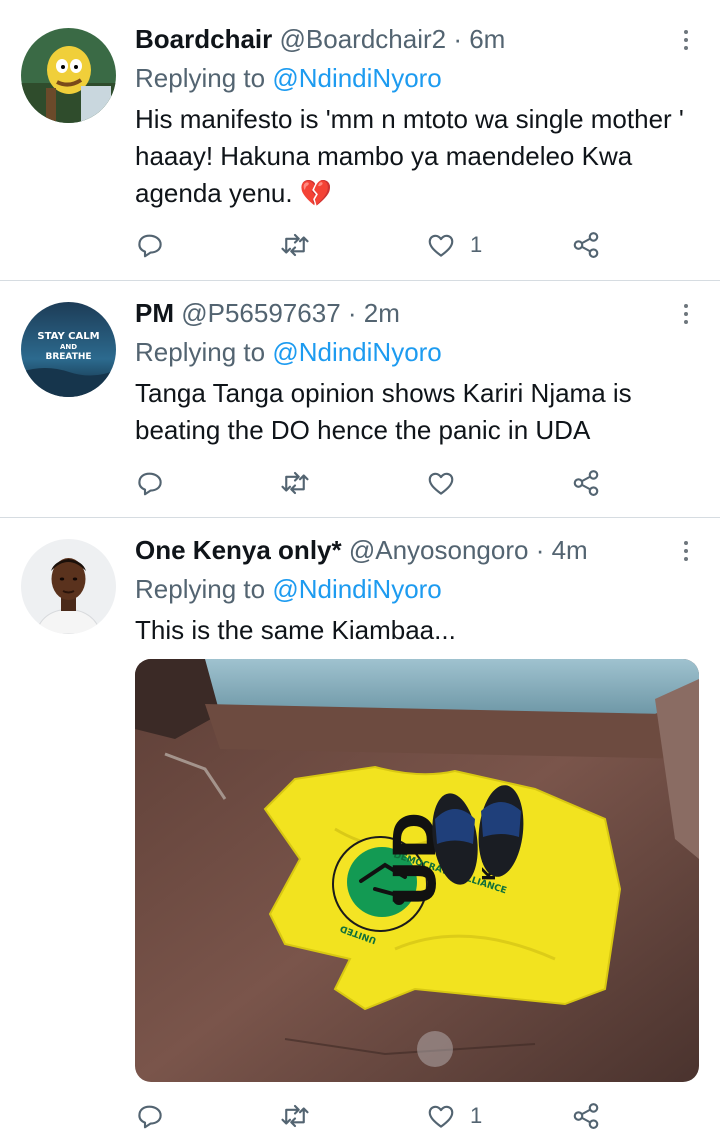 This screenshot has width=720, height=1134. What do you see at coordinates (68, 347) in the screenshot?
I see `avatar-text-line-2: AND` at bounding box center [68, 347].